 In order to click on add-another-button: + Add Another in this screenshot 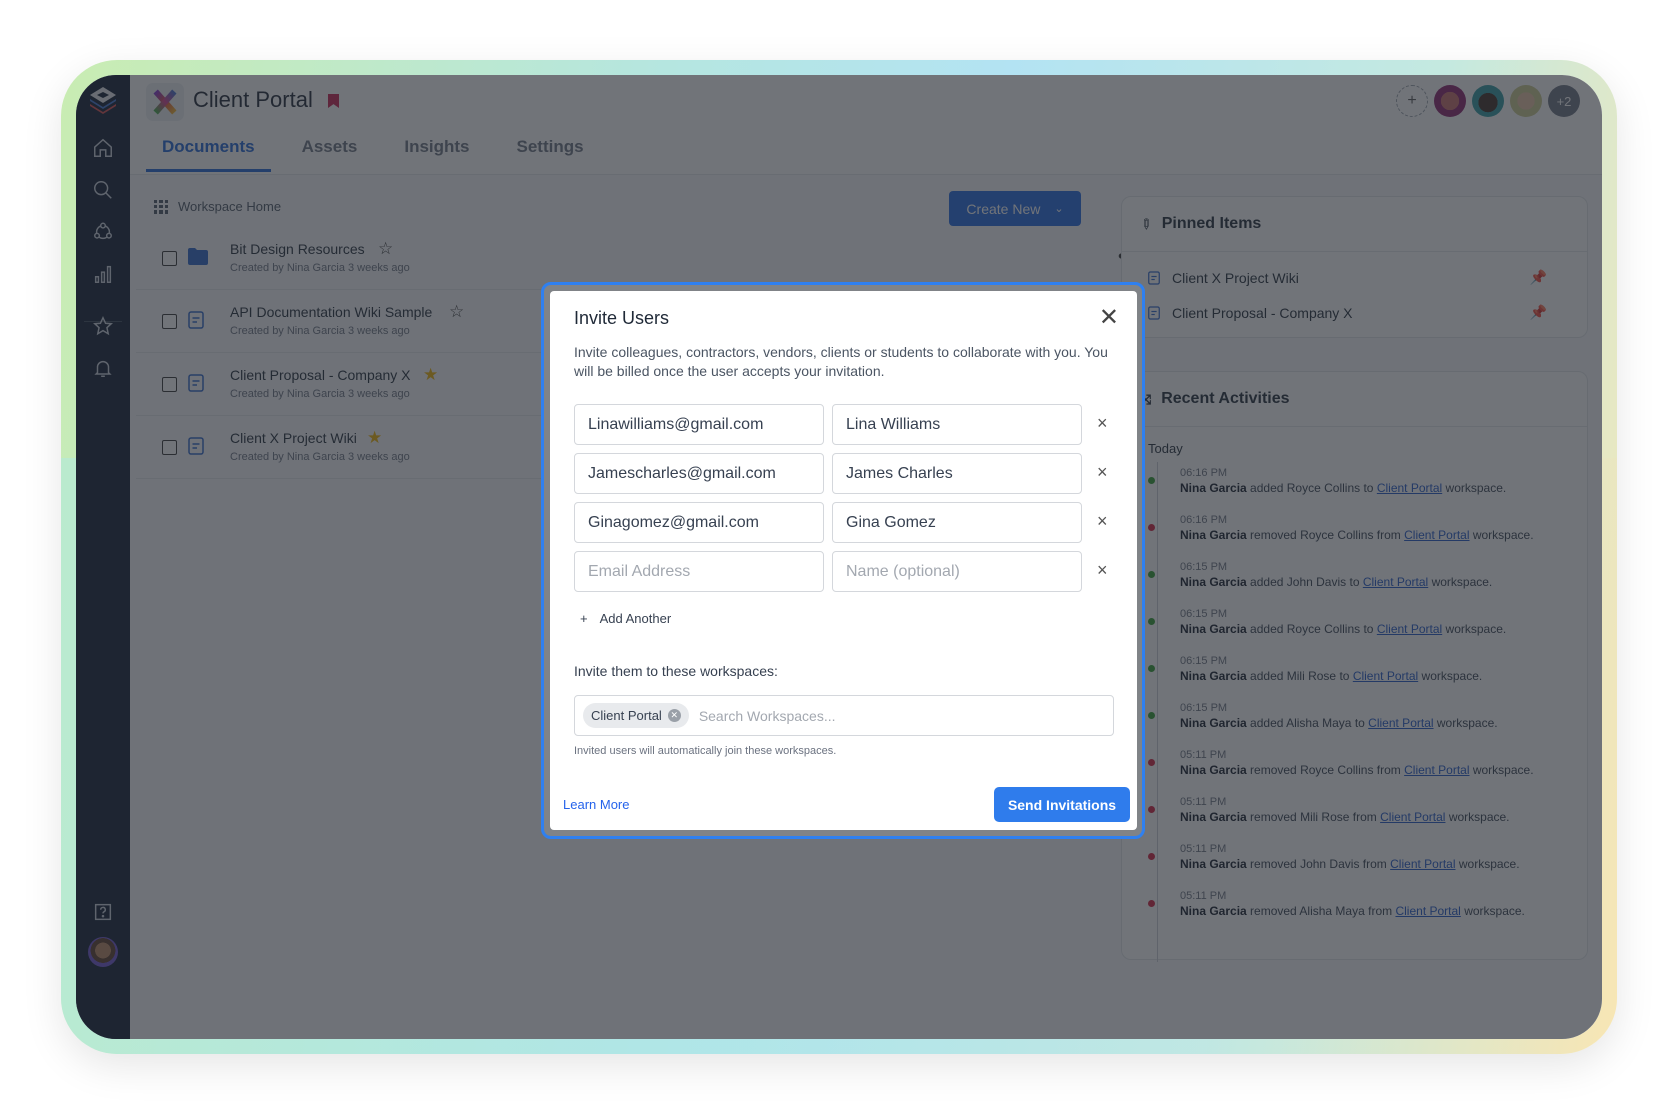, I will do `click(625, 618)`.